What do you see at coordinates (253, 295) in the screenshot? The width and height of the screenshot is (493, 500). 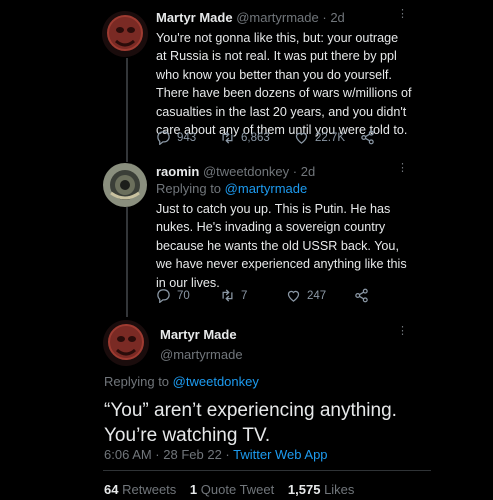 I see `retweet-button: 7` at bounding box center [253, 295].